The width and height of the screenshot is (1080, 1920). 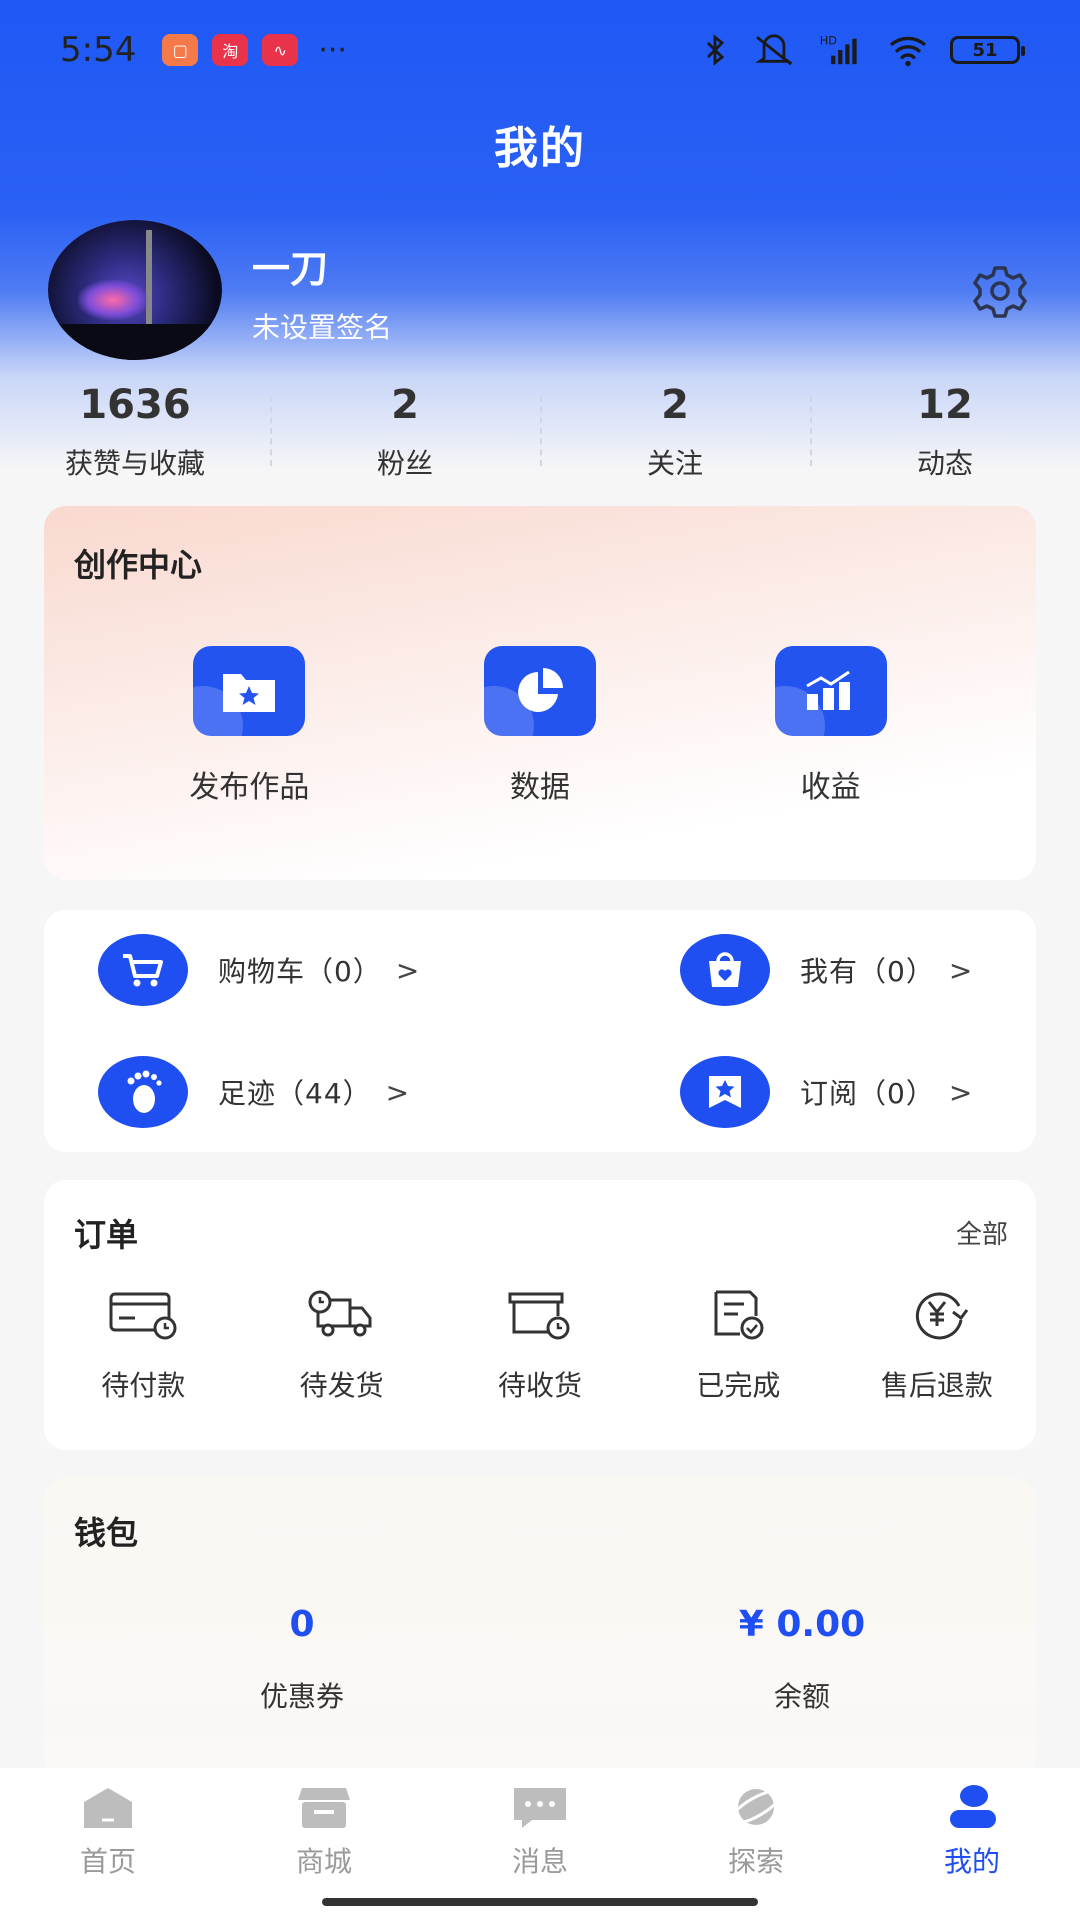 I want to click on coupon-label: 优惠券, so click(x=301, y=1696).